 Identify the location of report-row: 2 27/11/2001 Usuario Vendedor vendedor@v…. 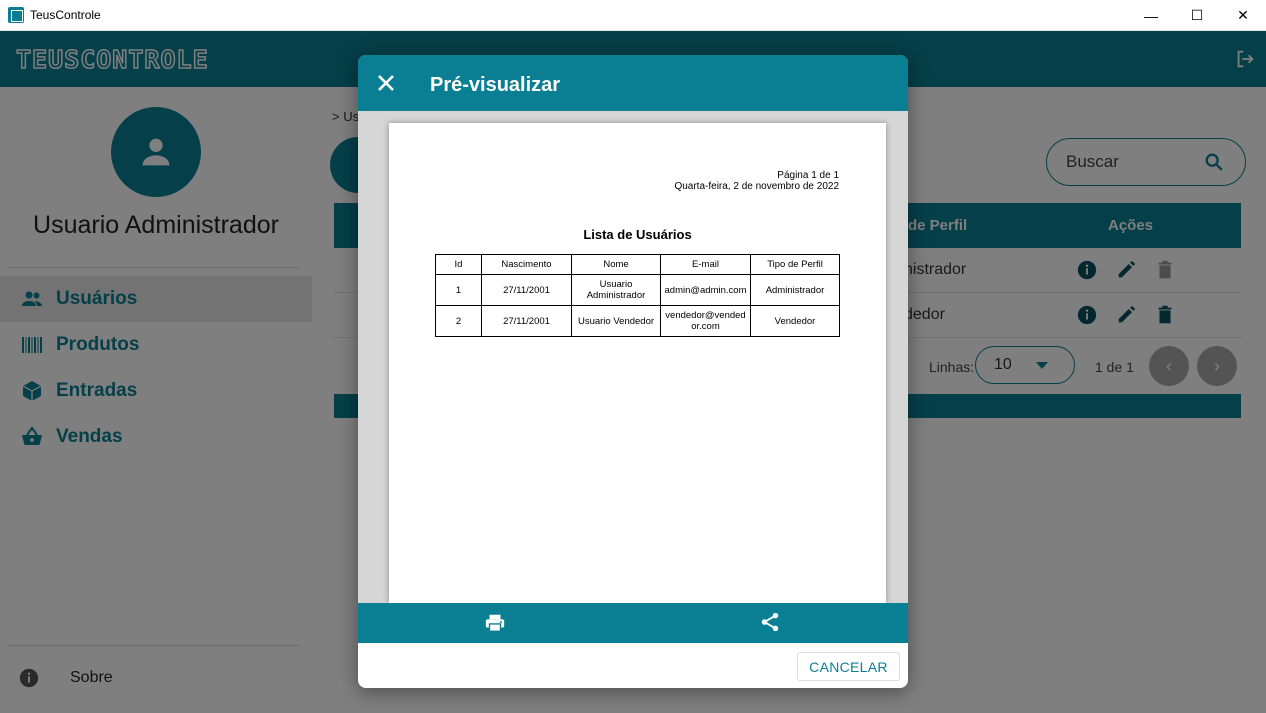
(637, 321).